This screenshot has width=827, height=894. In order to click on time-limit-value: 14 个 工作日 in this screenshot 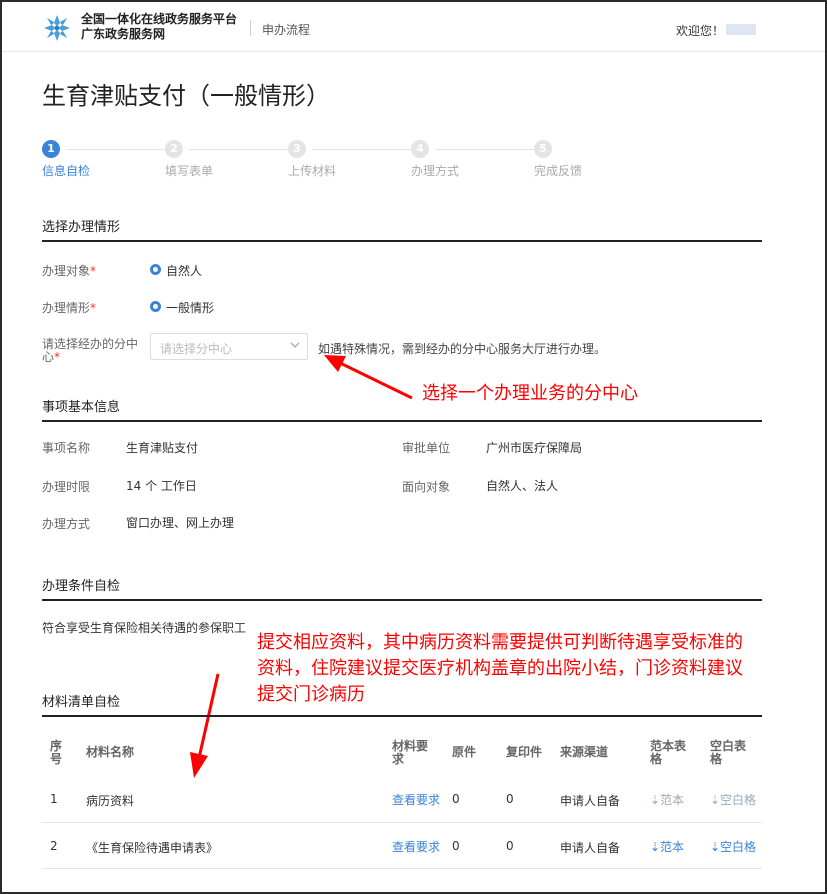, I will do `click(161, 486)`.